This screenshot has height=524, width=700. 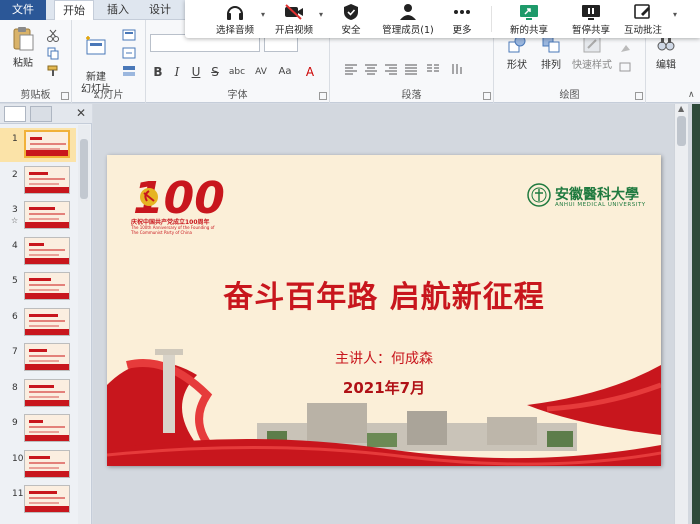 I want to click on shape-fill-icon, so click(x=625, y=49).